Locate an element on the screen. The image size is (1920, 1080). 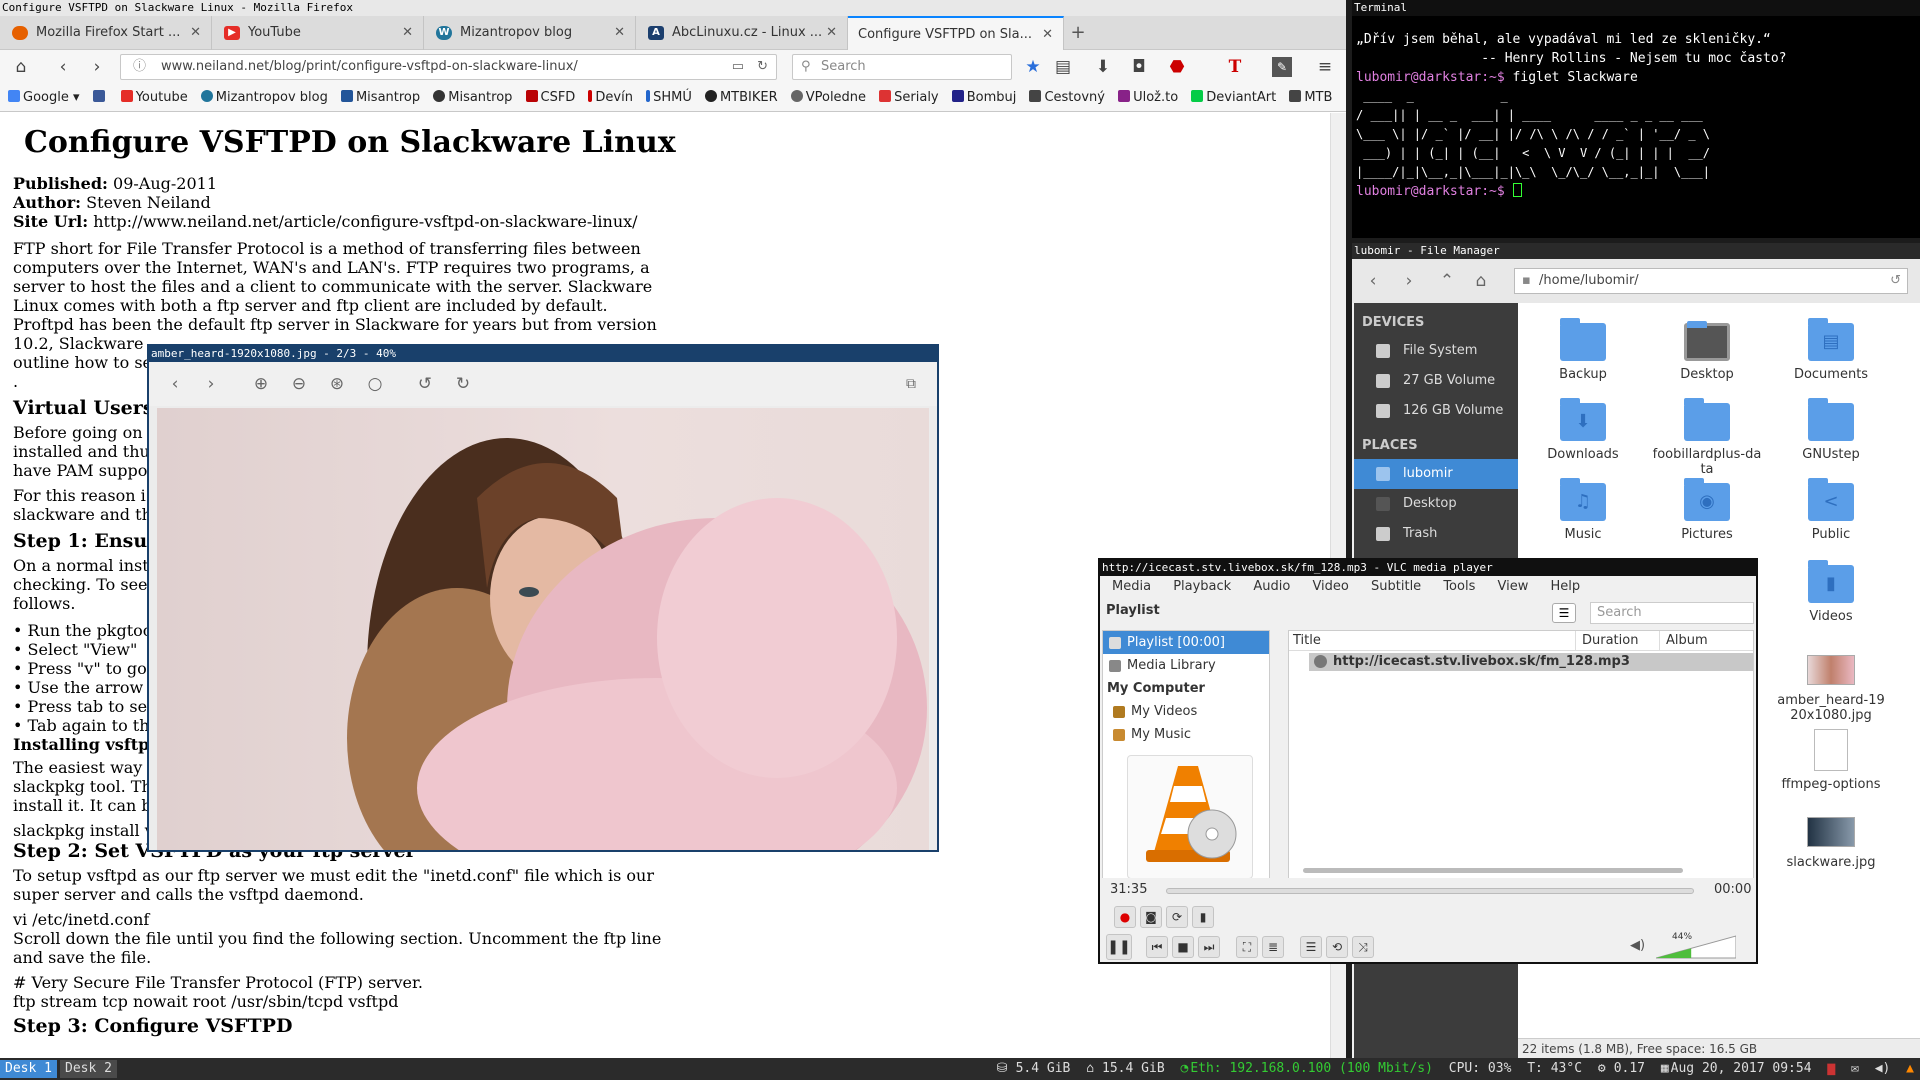
bookmarks-more-button: » is located at coordinates (1345, 97).